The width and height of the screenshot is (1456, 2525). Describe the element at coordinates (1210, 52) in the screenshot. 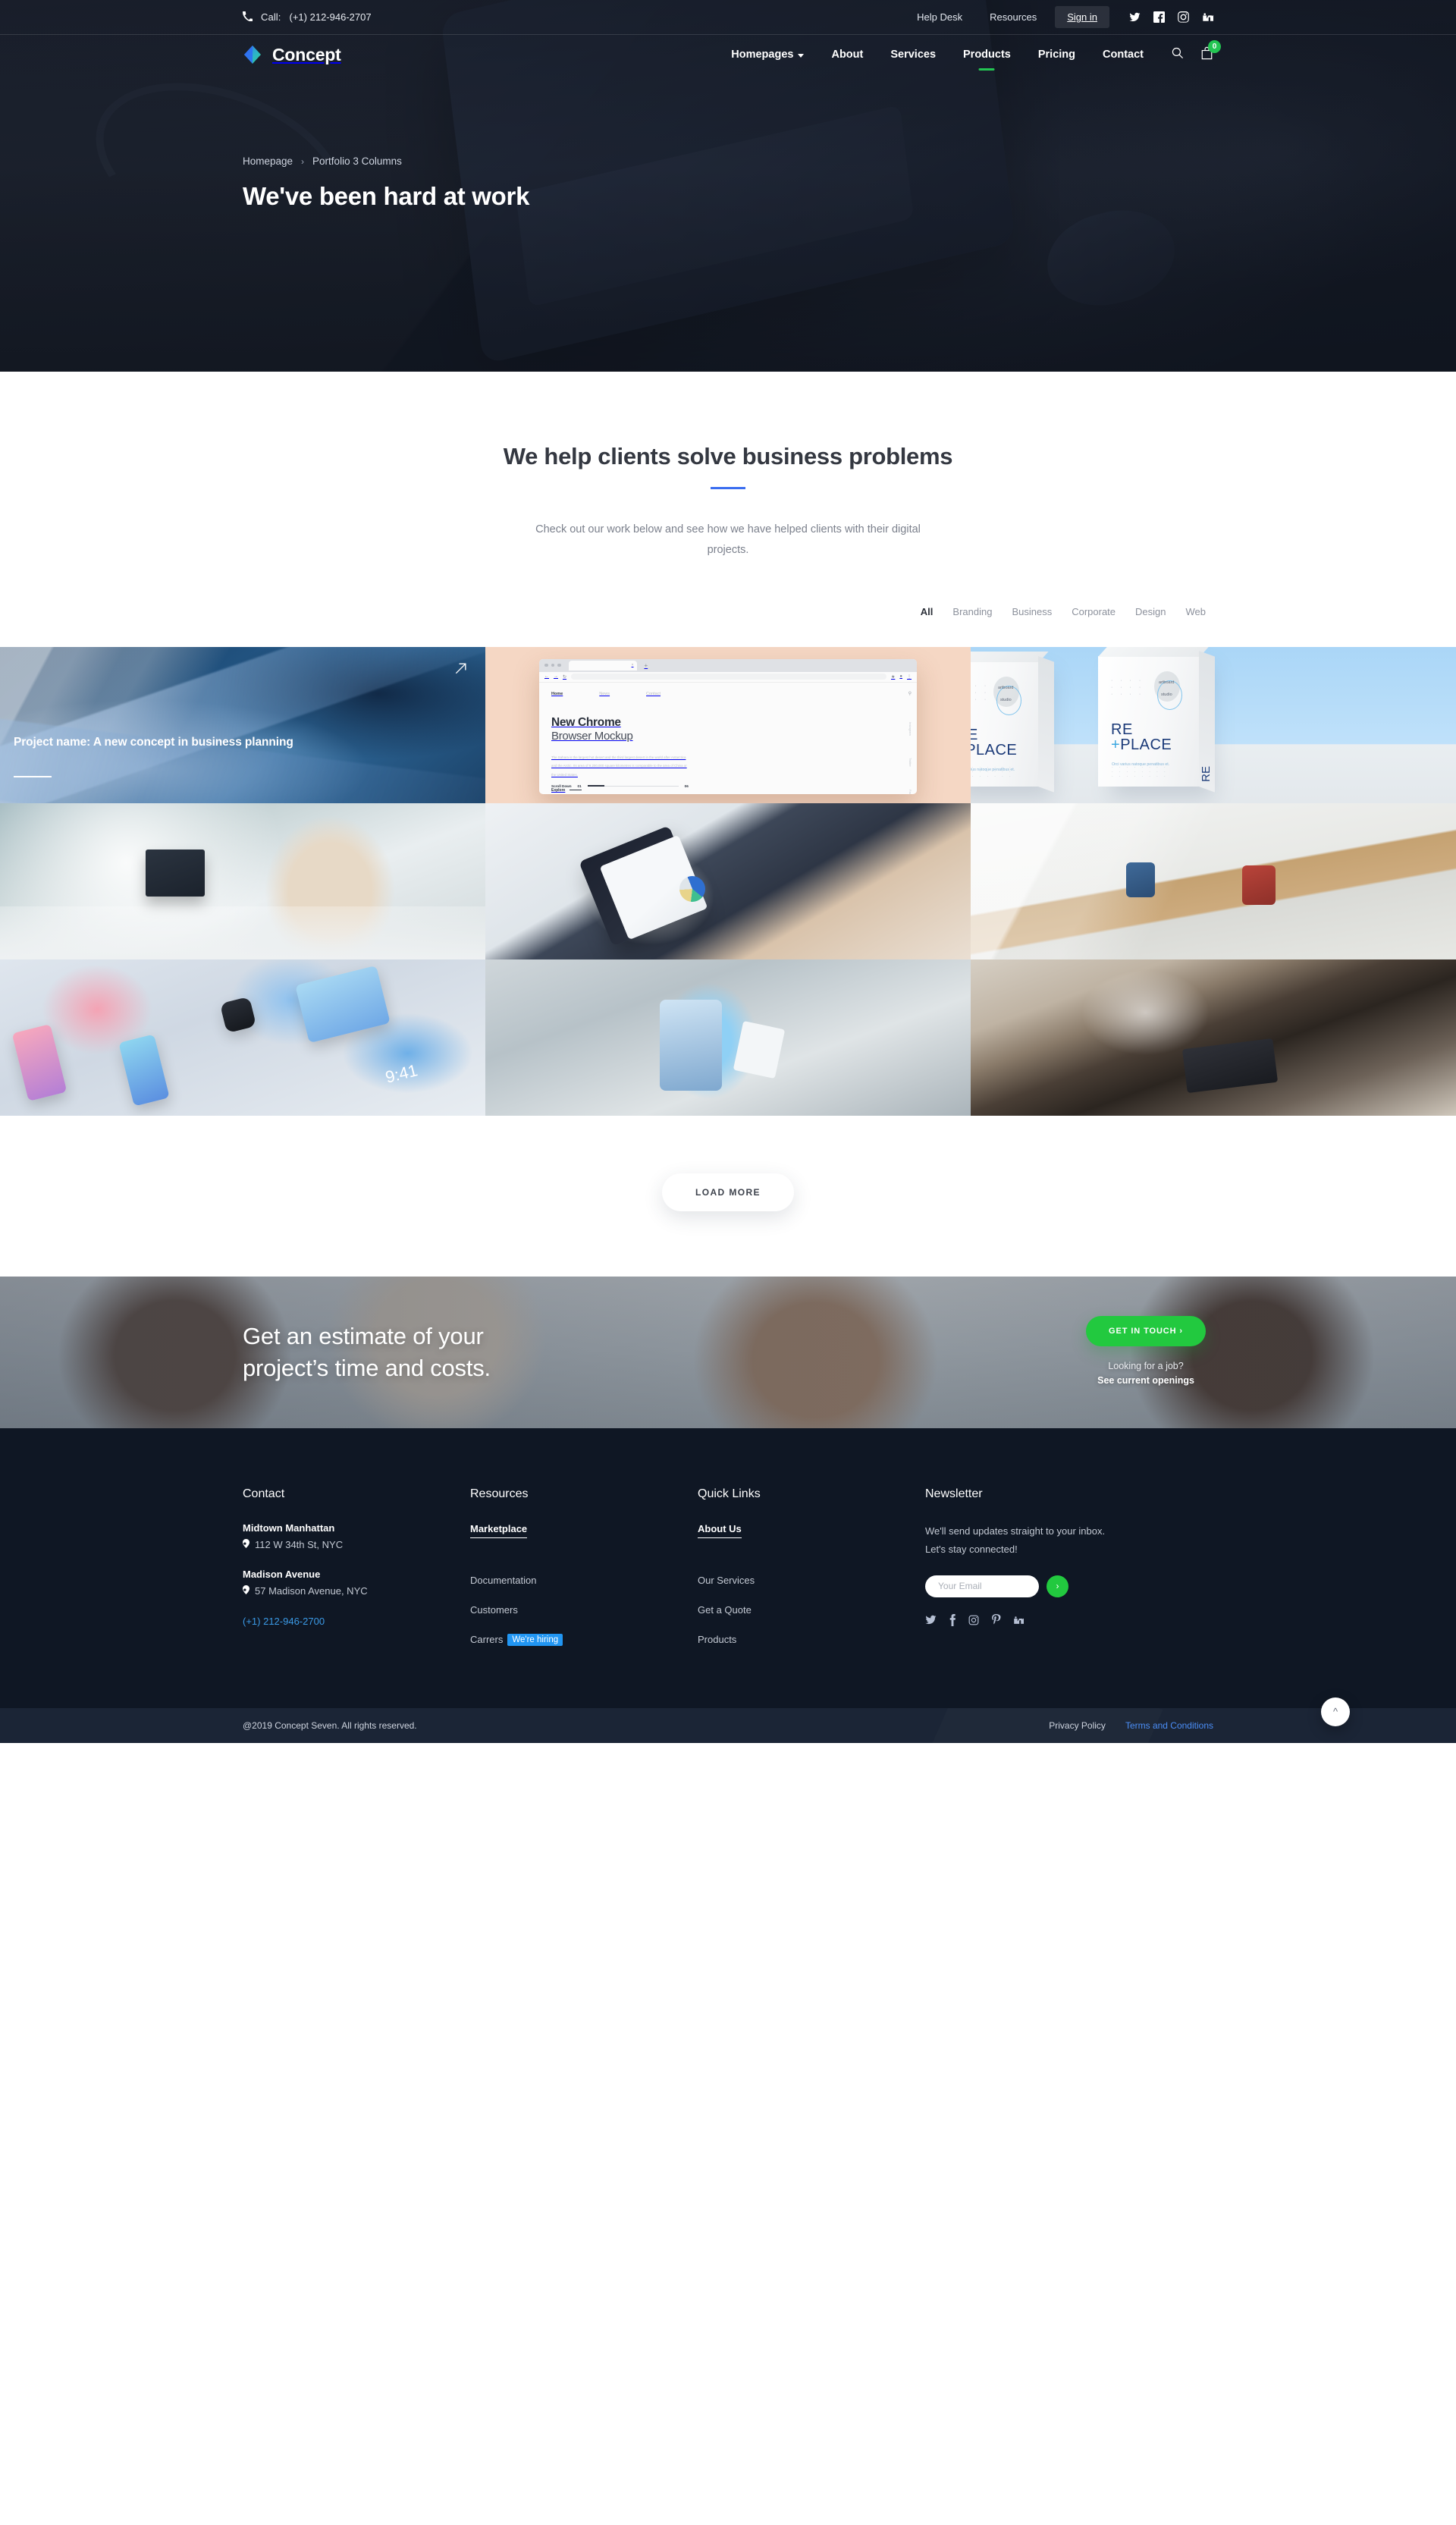

I see `shopping-bag-icon: 0` at that location.